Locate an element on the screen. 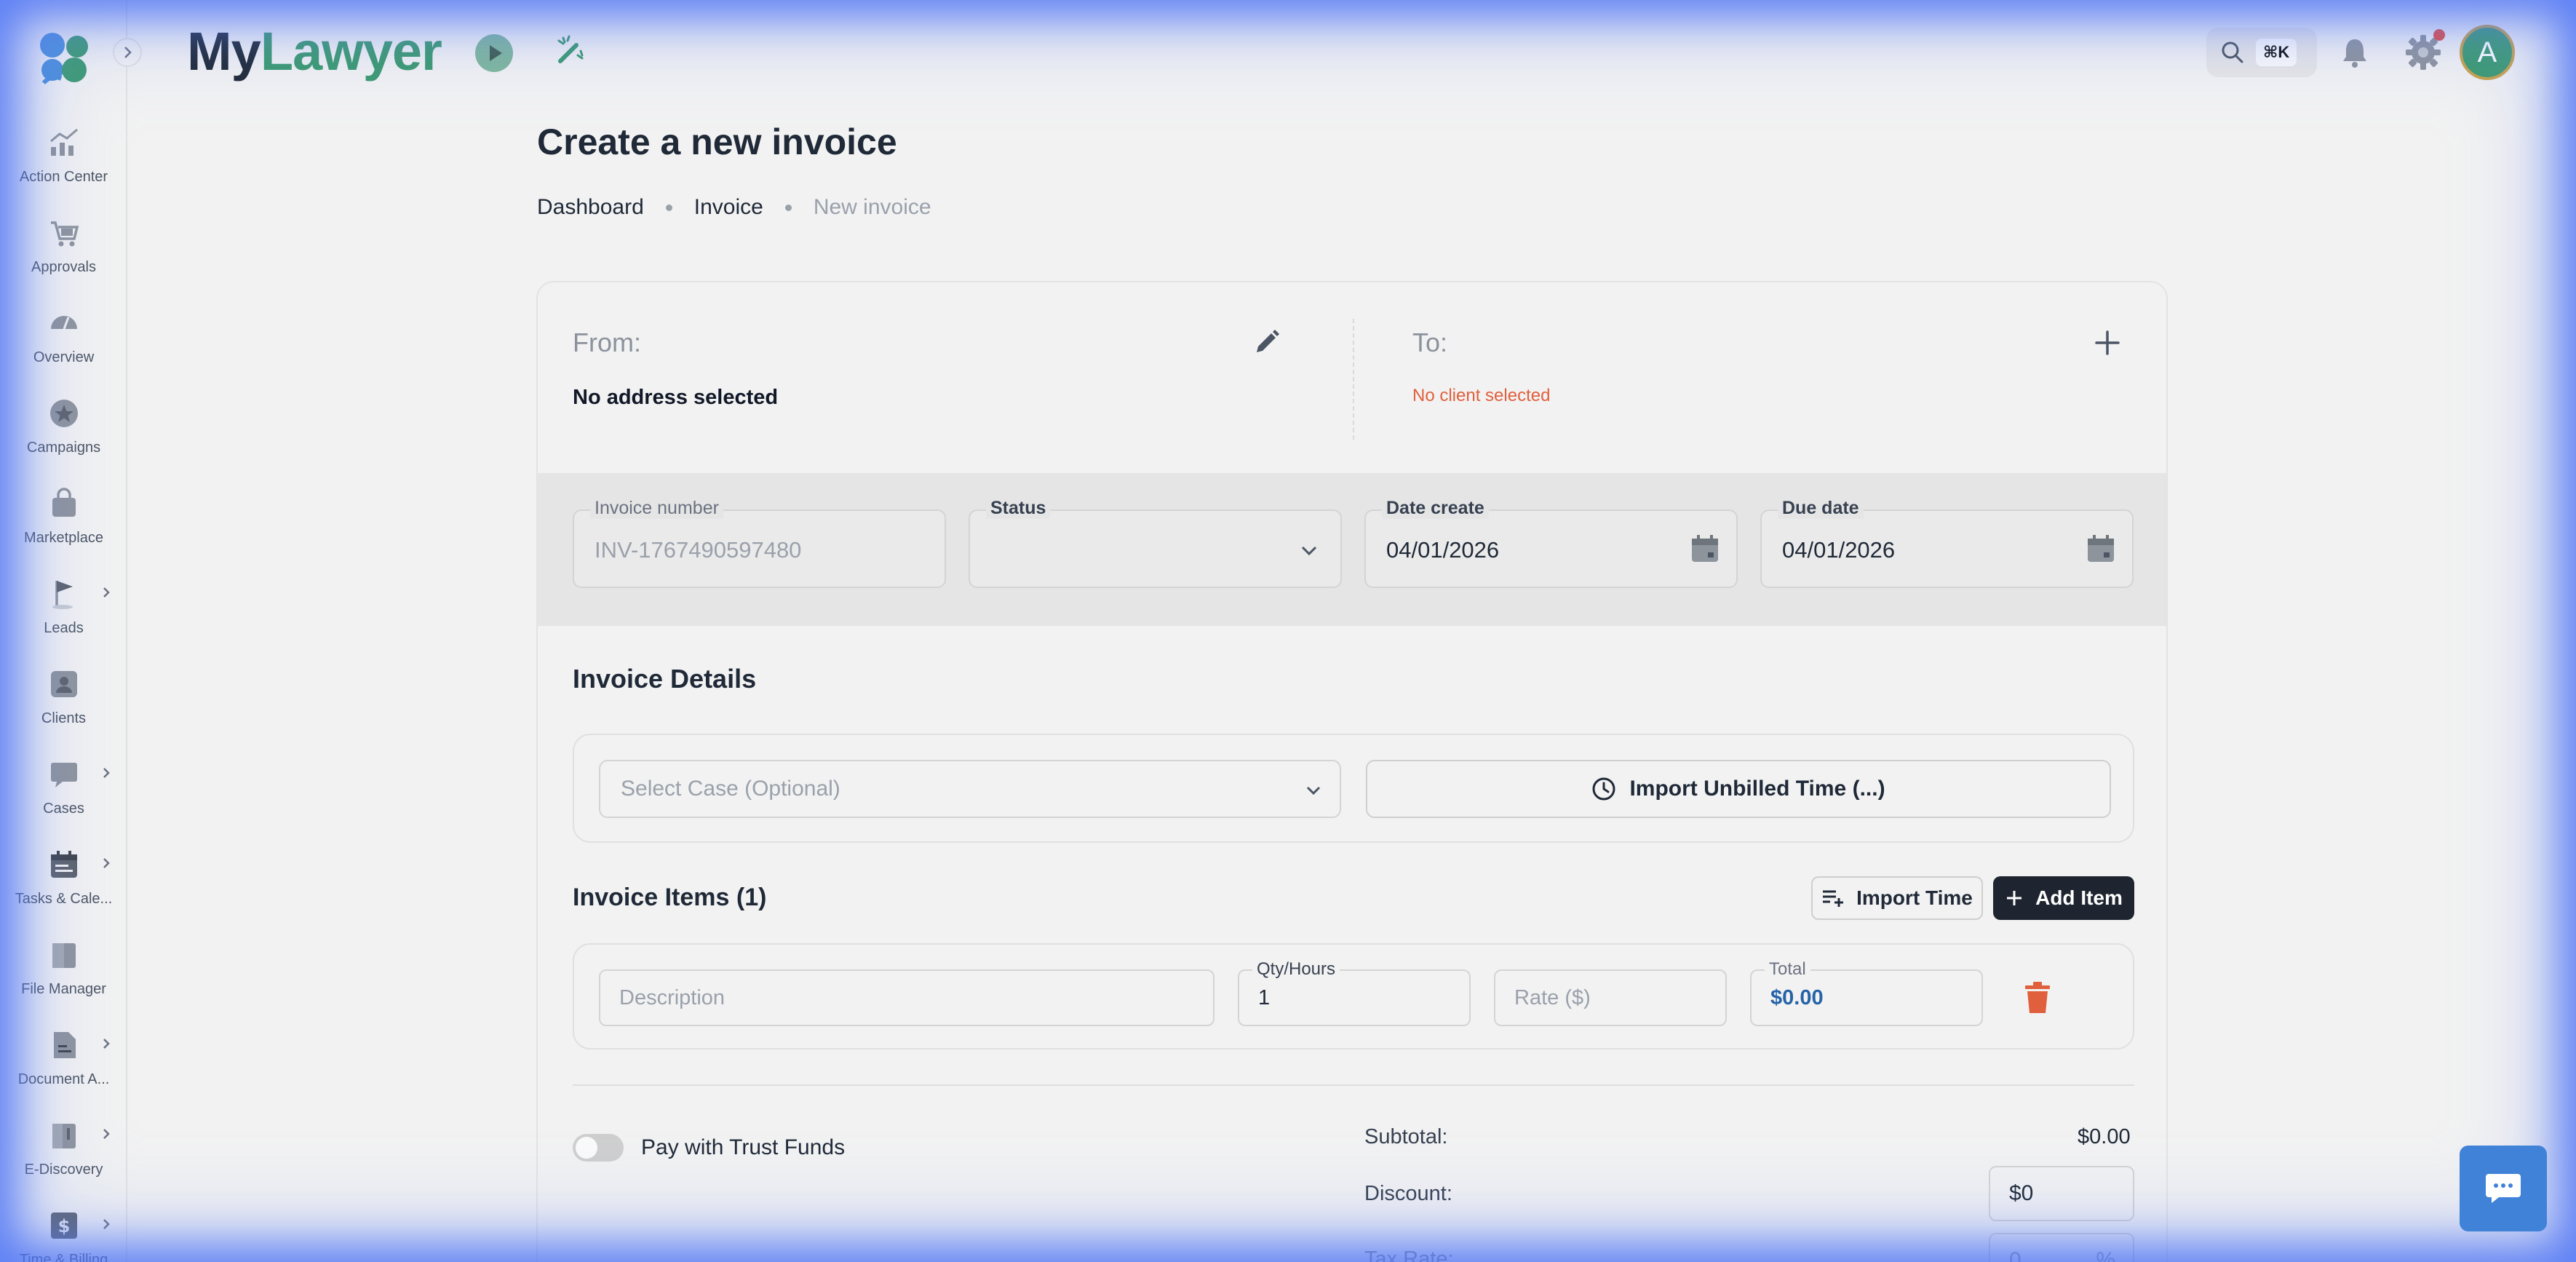 Image resolution: width=2576 pixels, height=1262 pixels. import-time-button: Import Time is located at coordinates (1897, 898).